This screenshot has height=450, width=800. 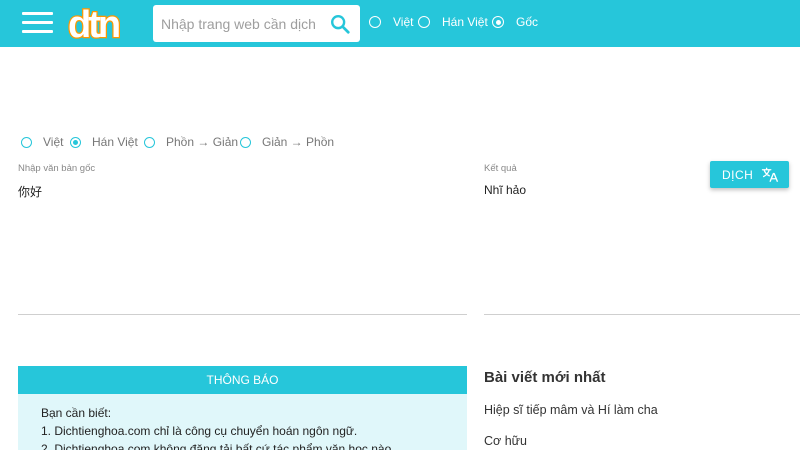 I want to click on translate-button: DỊCH, so click(x=749, y=174).